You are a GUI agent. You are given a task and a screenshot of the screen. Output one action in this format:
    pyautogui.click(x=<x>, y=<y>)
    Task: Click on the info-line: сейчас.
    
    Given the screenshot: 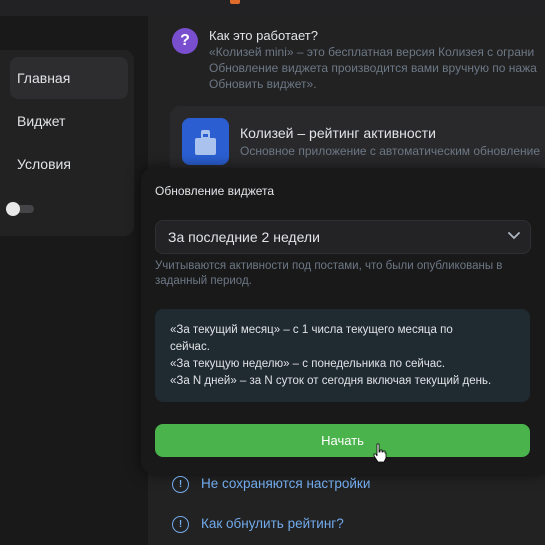 What is the action you would take?
    pyautogui.click(x=190, y=347)
    